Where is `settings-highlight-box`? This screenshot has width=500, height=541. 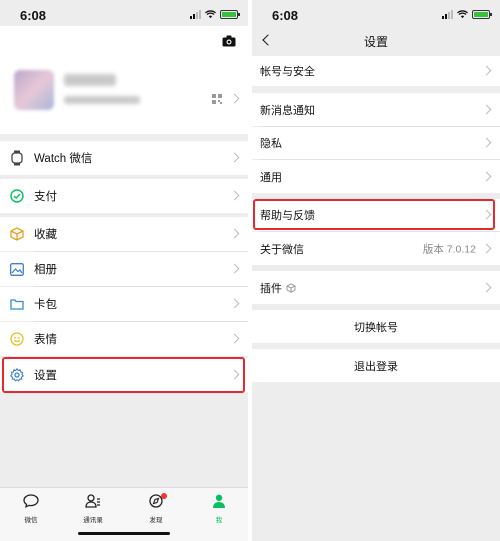
settings-highlight-box is located at coordinates (123, 375).